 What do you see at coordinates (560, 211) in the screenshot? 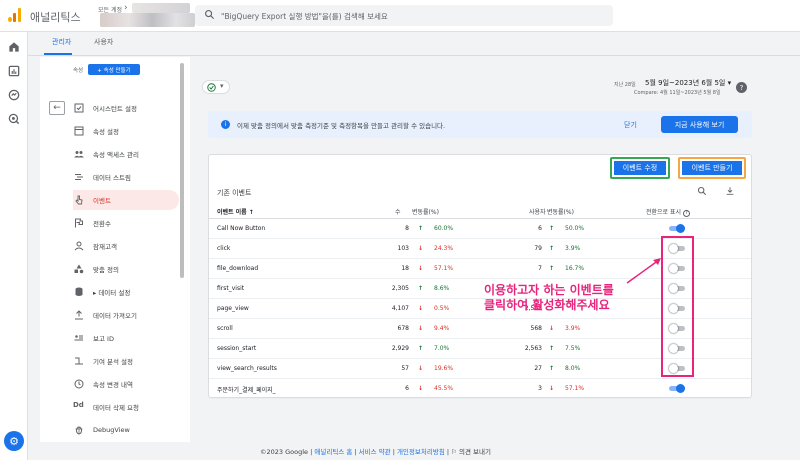
I see `header-users-change: 변동률(%)` at bounding box center [560, 211].